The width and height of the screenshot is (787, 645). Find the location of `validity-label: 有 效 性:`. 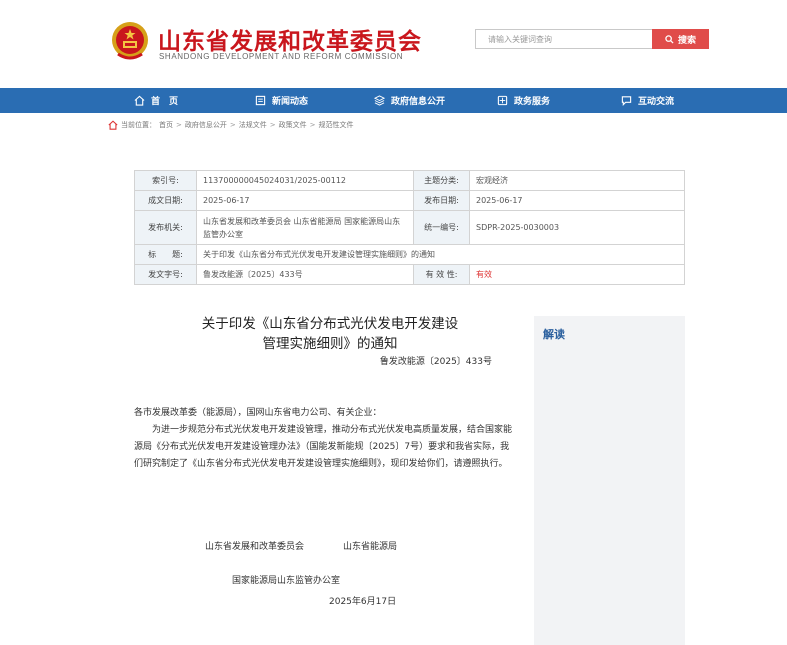

validity-label: 有 效 性: is located at coordinates (441, 274).